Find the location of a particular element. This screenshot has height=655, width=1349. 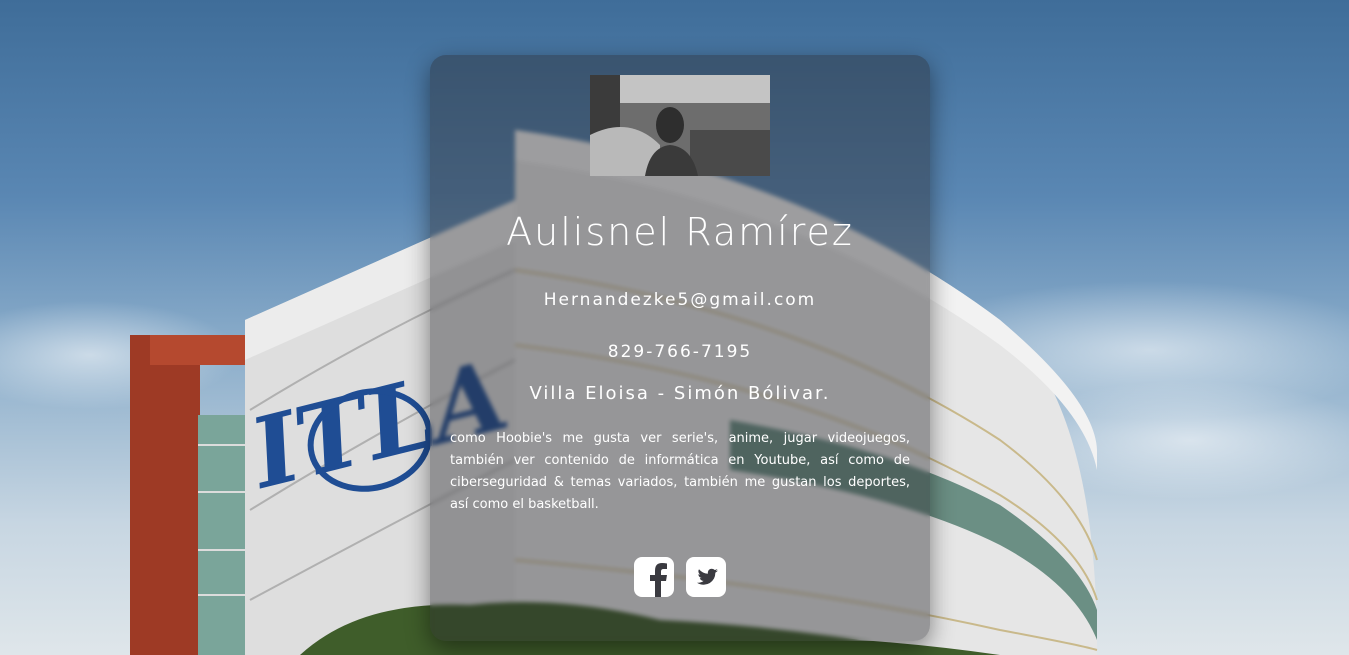

twitter-icon is located at coordinates (706, 577).